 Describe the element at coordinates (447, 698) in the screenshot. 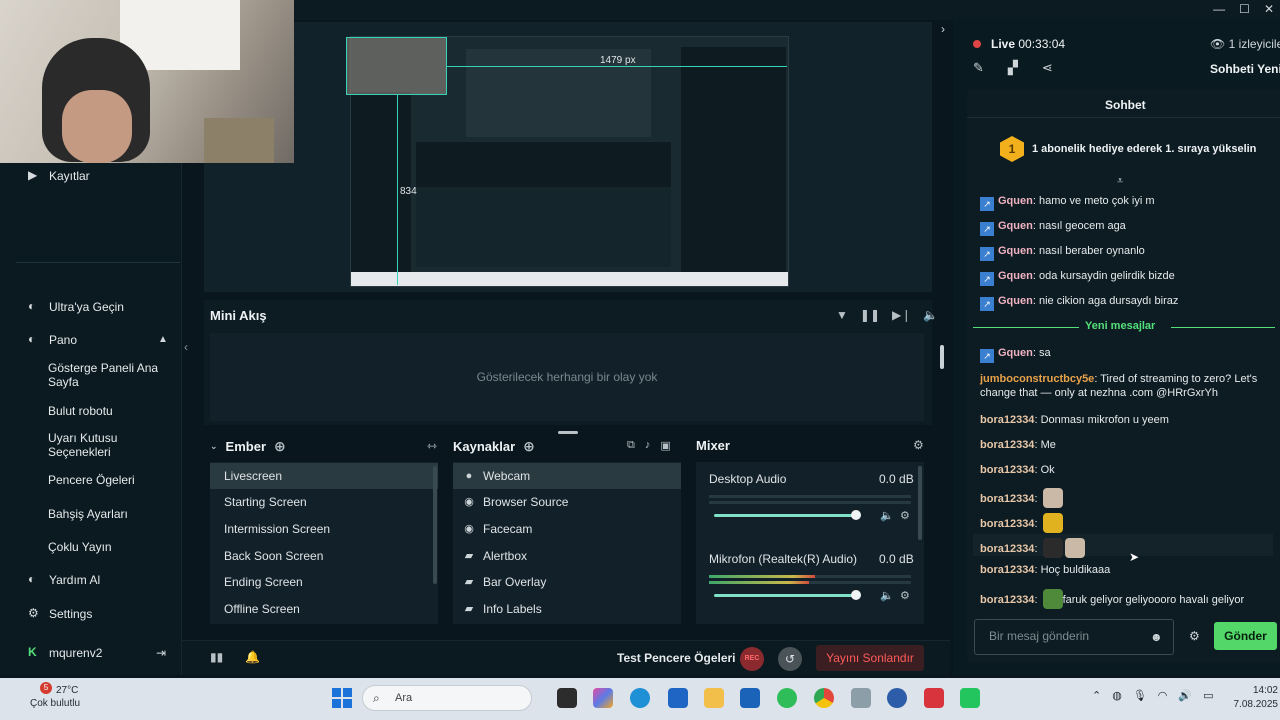

I see `taskbar-search: ⌕ Ara` at that location.